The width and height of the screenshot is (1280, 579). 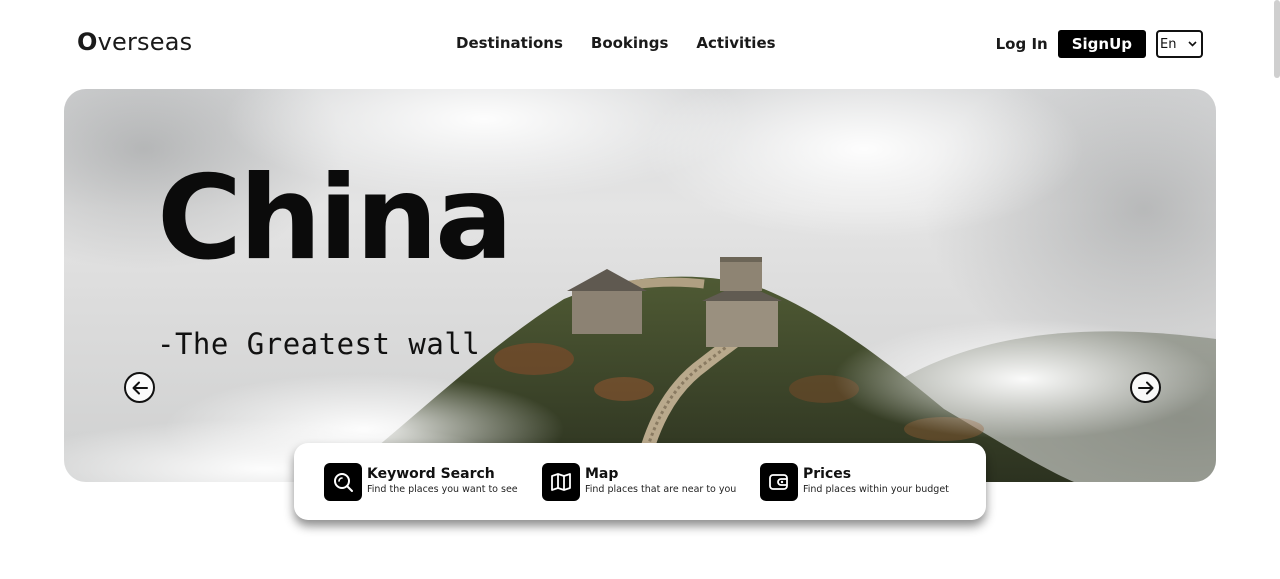 I want to click on wallet-icon, so click(x=779, y=481).